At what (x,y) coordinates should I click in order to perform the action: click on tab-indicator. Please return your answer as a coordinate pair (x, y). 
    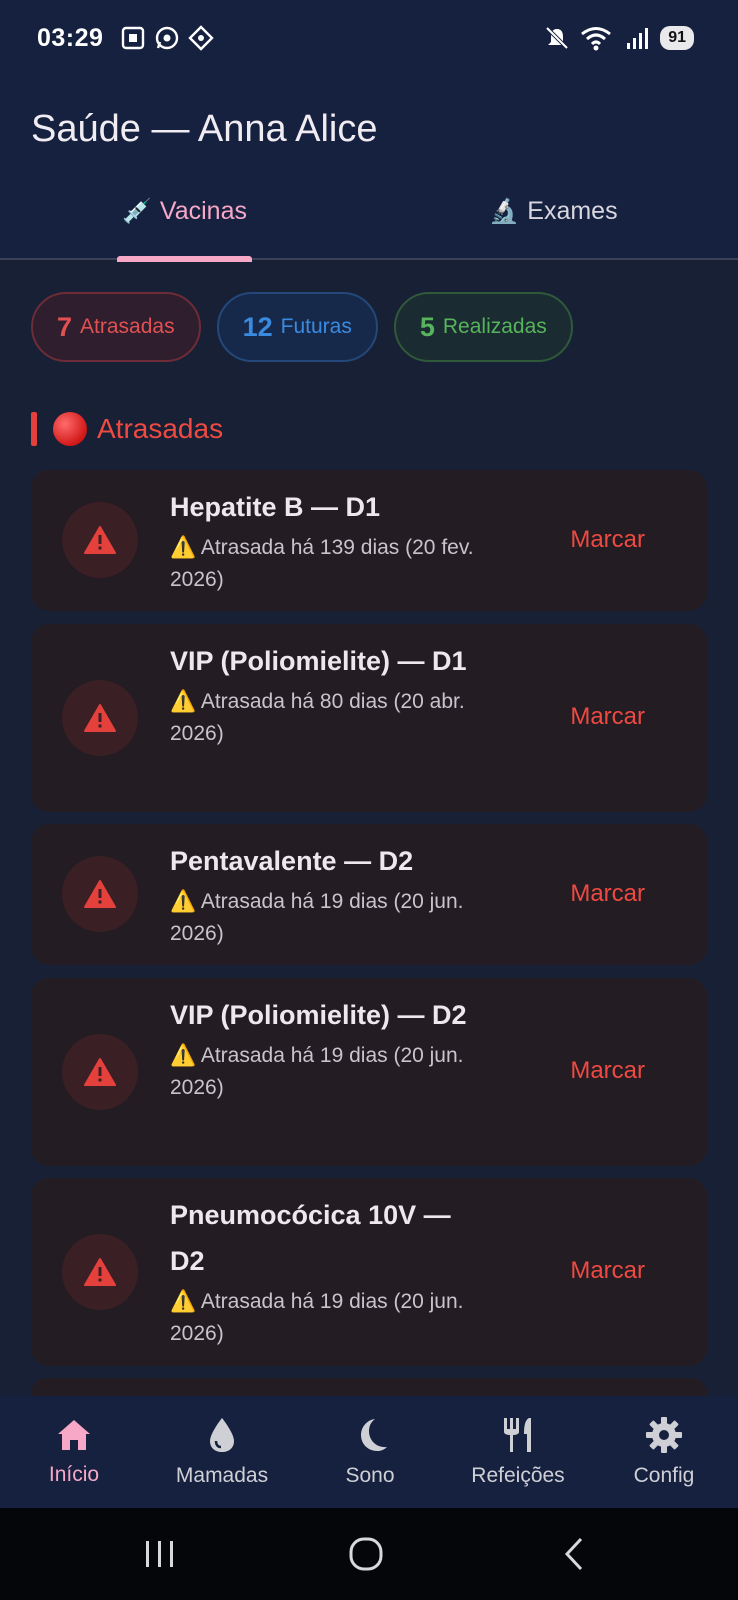
    Looking at the image, I should click on (184, 259).